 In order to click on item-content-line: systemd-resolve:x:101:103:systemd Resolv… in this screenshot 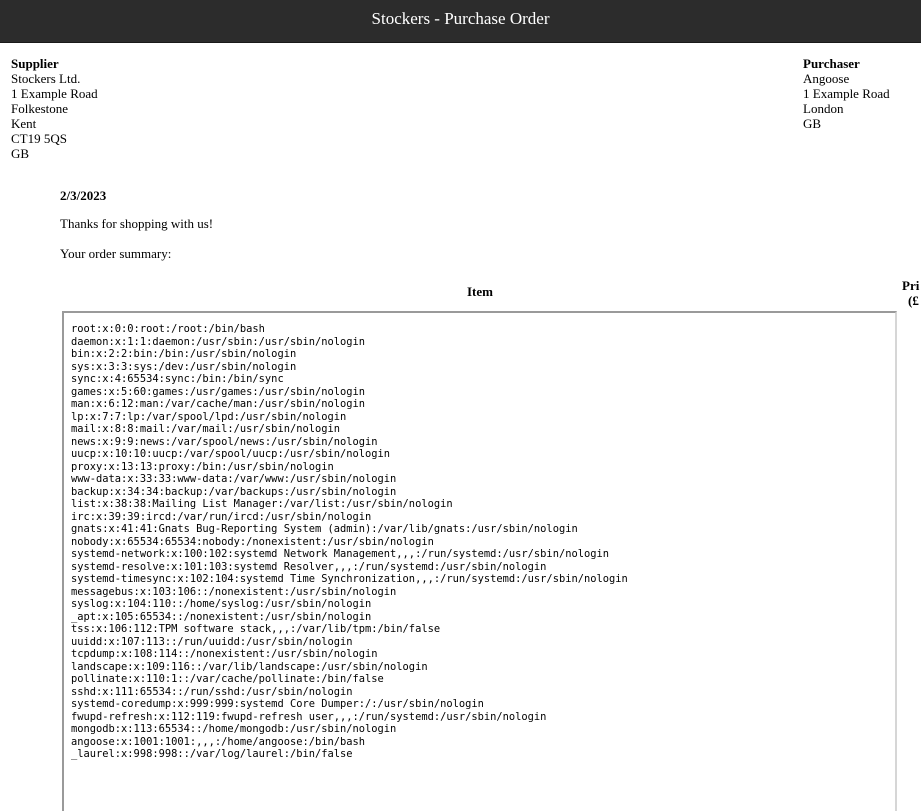, I will do `click(309, 566)`.